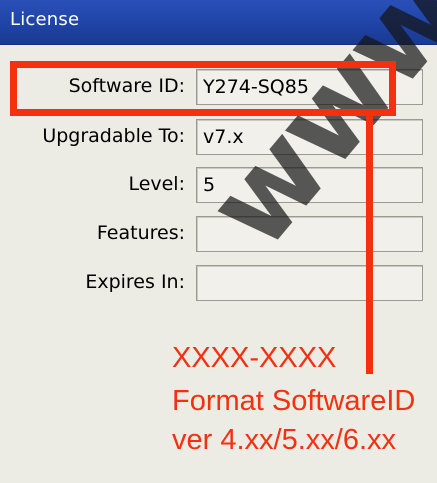  I want to click on annotation-format-pattern: XXXX-XXXX, so click(254, 358).